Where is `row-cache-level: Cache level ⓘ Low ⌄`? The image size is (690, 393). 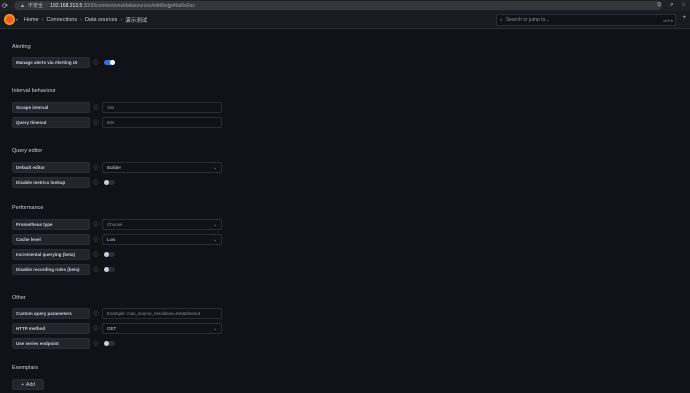
row-cache-level: Cache level ⓘ Low ⌄ is located at coordinates (117, 239).